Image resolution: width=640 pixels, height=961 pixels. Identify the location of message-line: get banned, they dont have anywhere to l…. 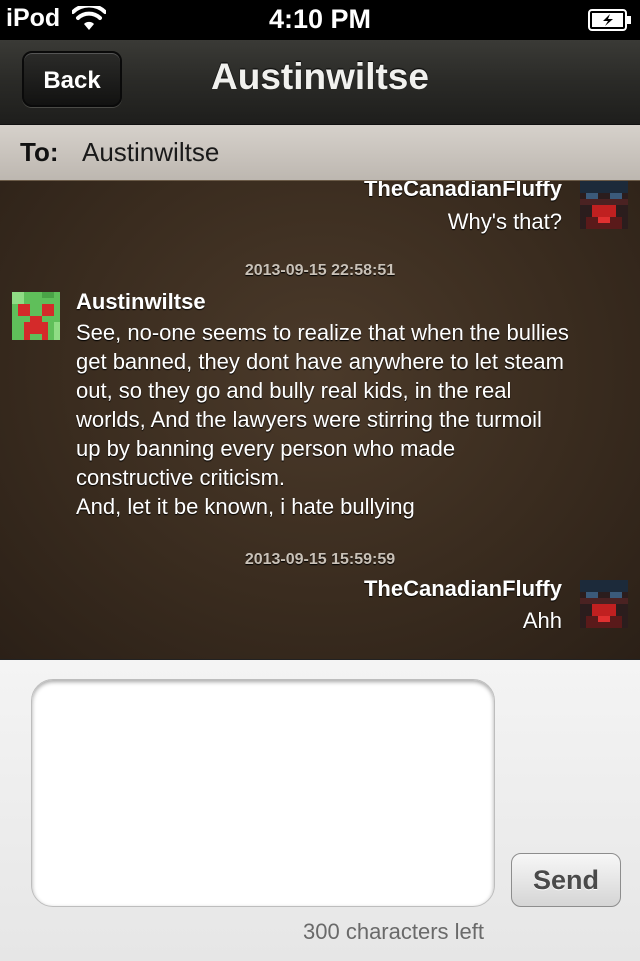
(320, 361).